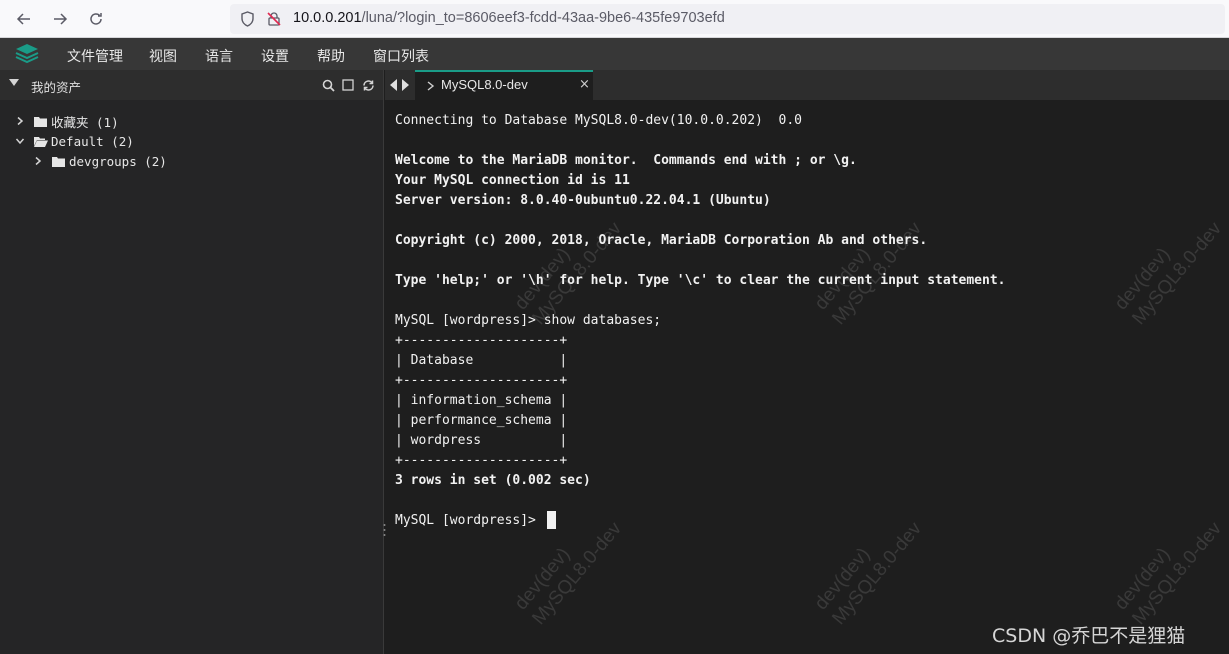 Image resolution: width=1229 pixels, height=654 pixels. Describe the element at coordinates (92, 141) in the screenshot. I see `tree-node-label: Default (2)` at that location.